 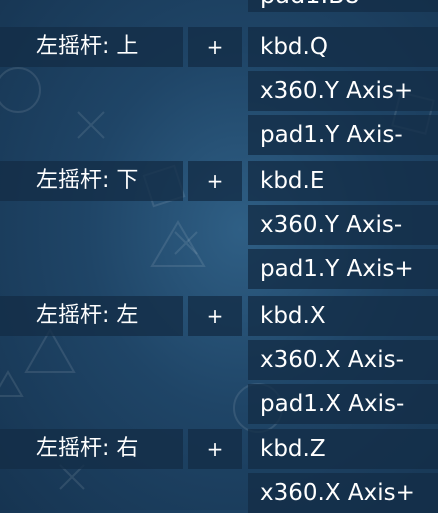 What do you see at coordinates (343, 404) in the screenshot?
I see `binding-cell: pad1.X Axis-` at bounding box center [343, 404].